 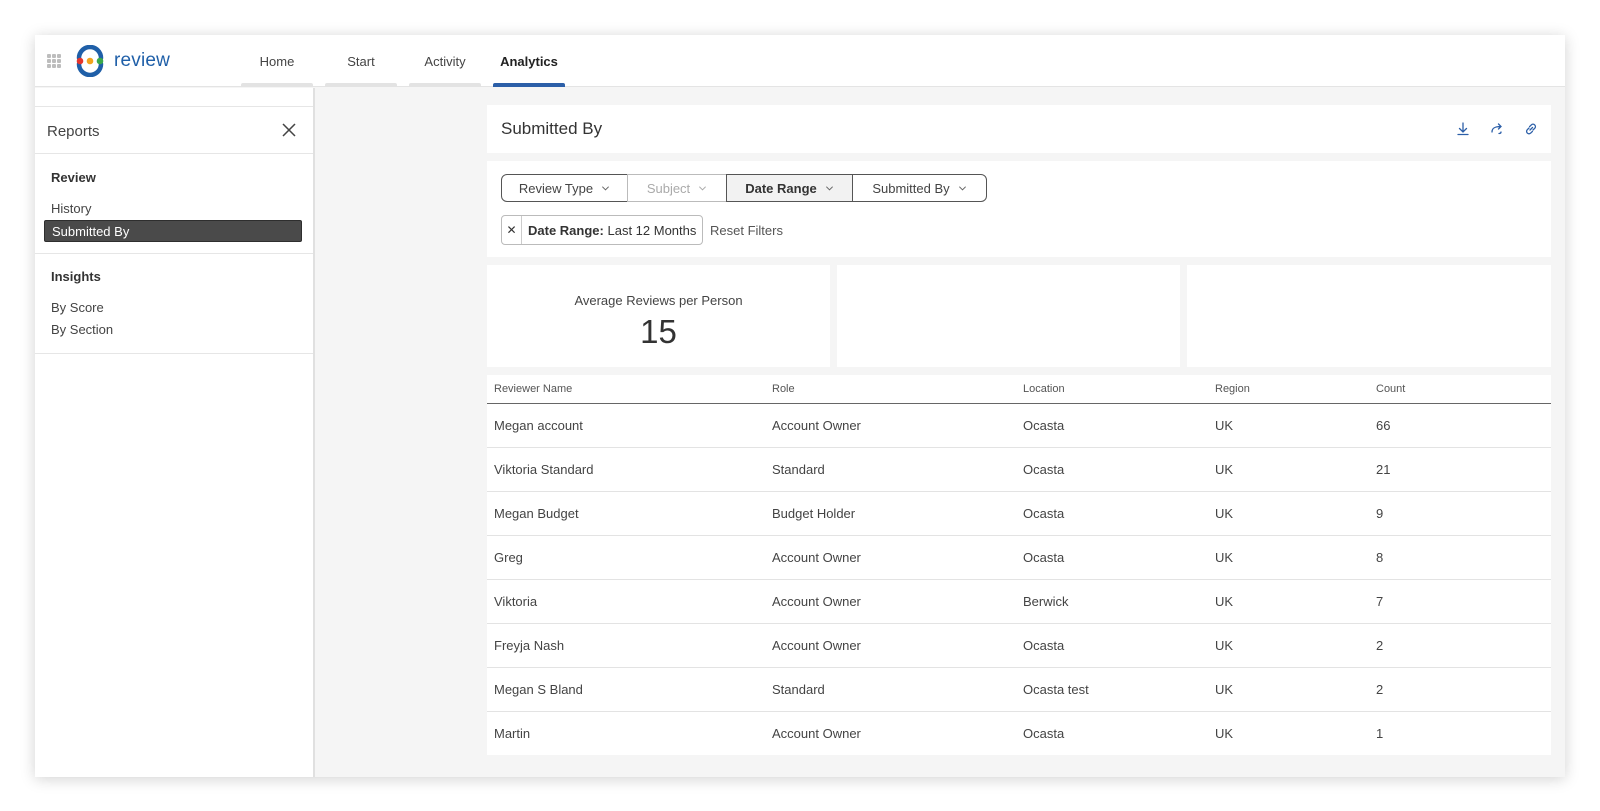 I want to click on share-icon, so click(x=1497, y=129).